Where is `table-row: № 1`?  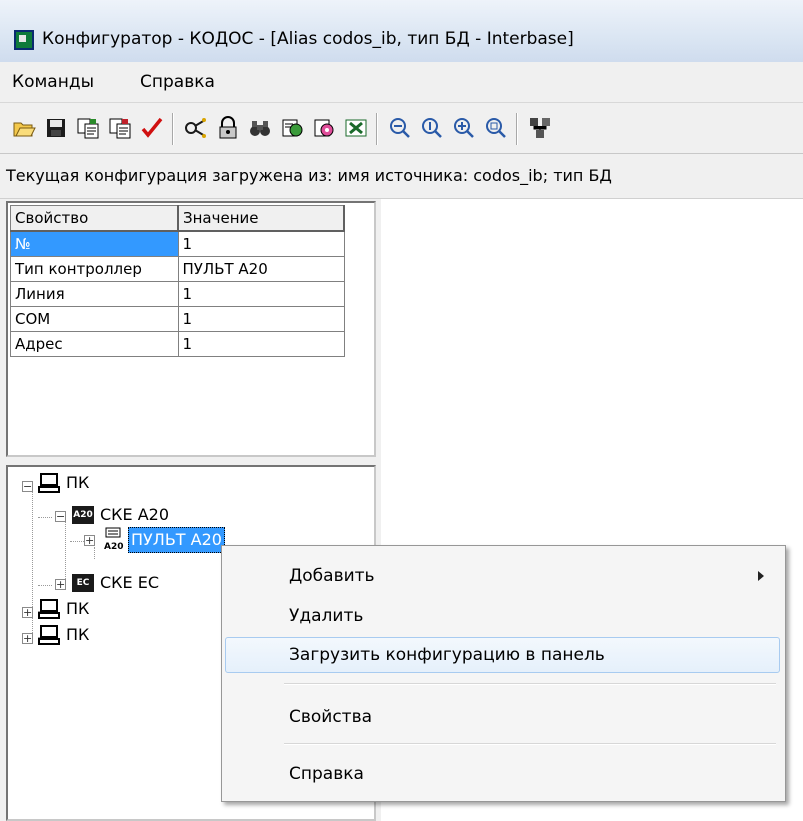 table-row: № 1 is located at coordinates (177, 243).